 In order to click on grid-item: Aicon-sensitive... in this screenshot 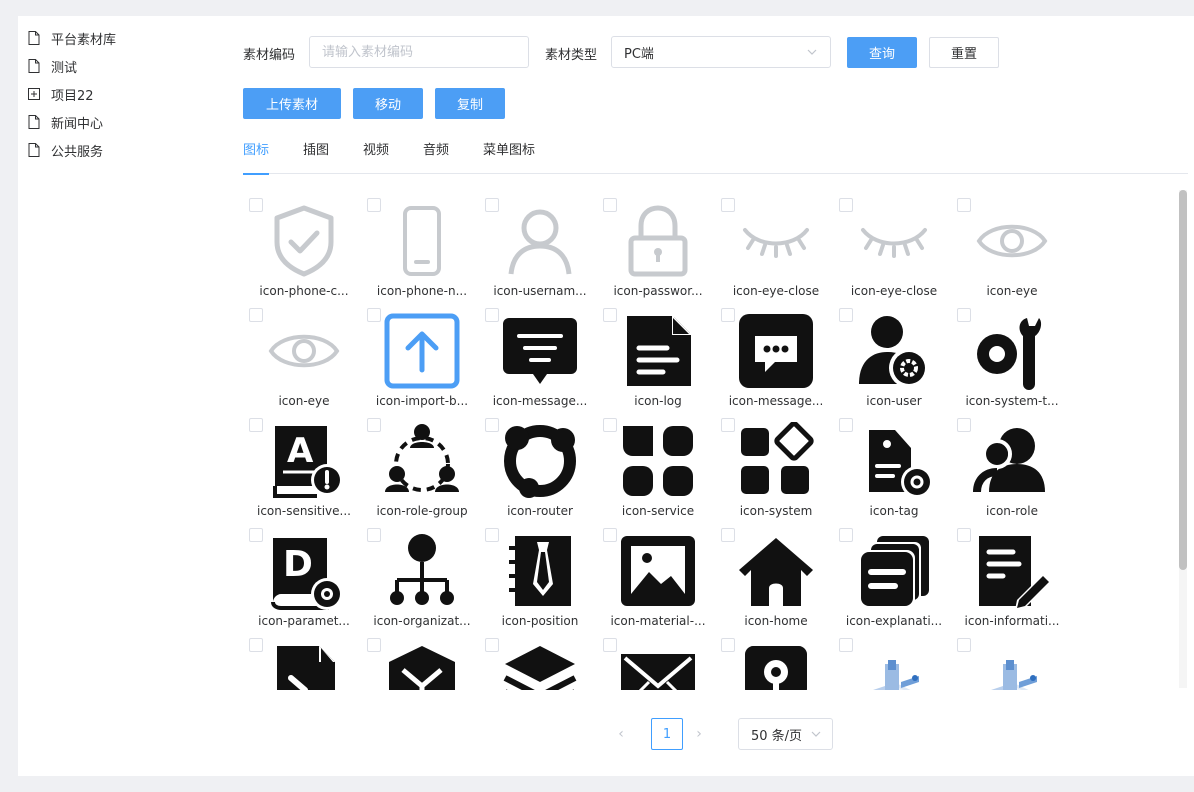, I will do `click(304, 472)`.